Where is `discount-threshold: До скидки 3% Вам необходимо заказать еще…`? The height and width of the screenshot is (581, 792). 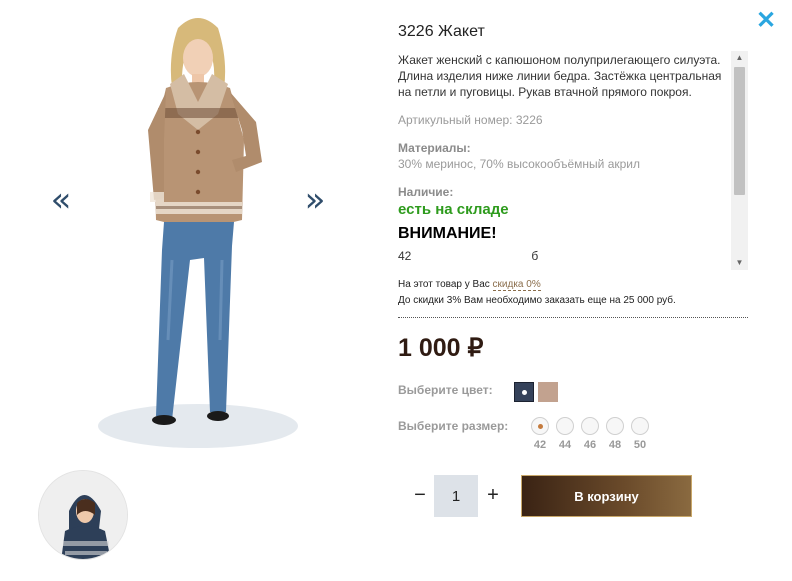 discount-threshold: До скидки 3% Вам необходимо заказать еще… is located at coordinates (537, 300).